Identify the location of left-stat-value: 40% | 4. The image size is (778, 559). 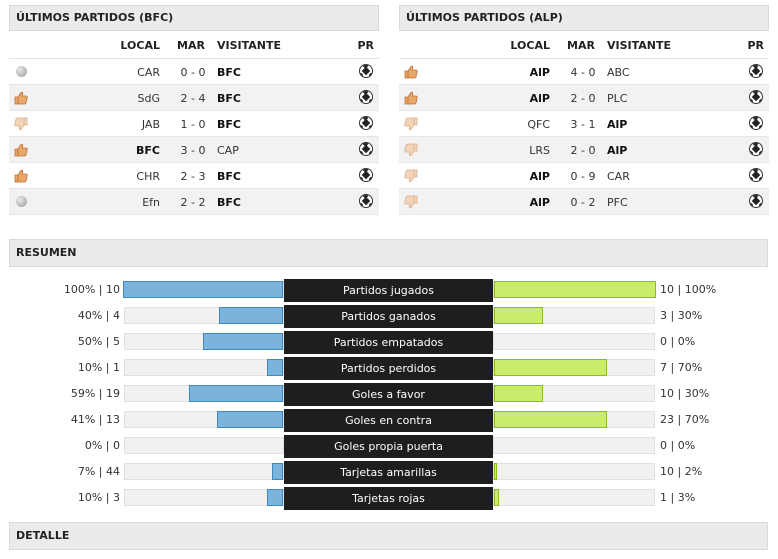
(98, 315).